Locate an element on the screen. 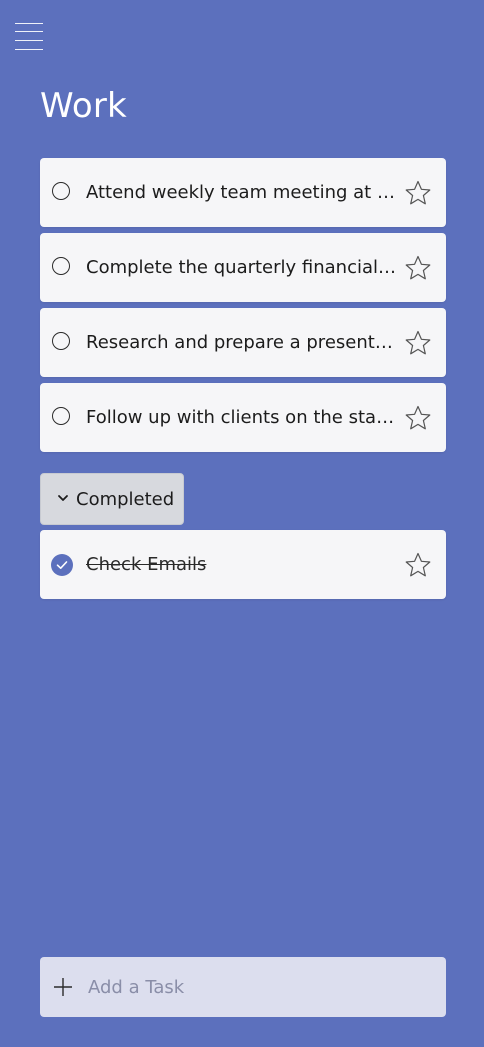  add-task-input is located at coordinates (258, 987).